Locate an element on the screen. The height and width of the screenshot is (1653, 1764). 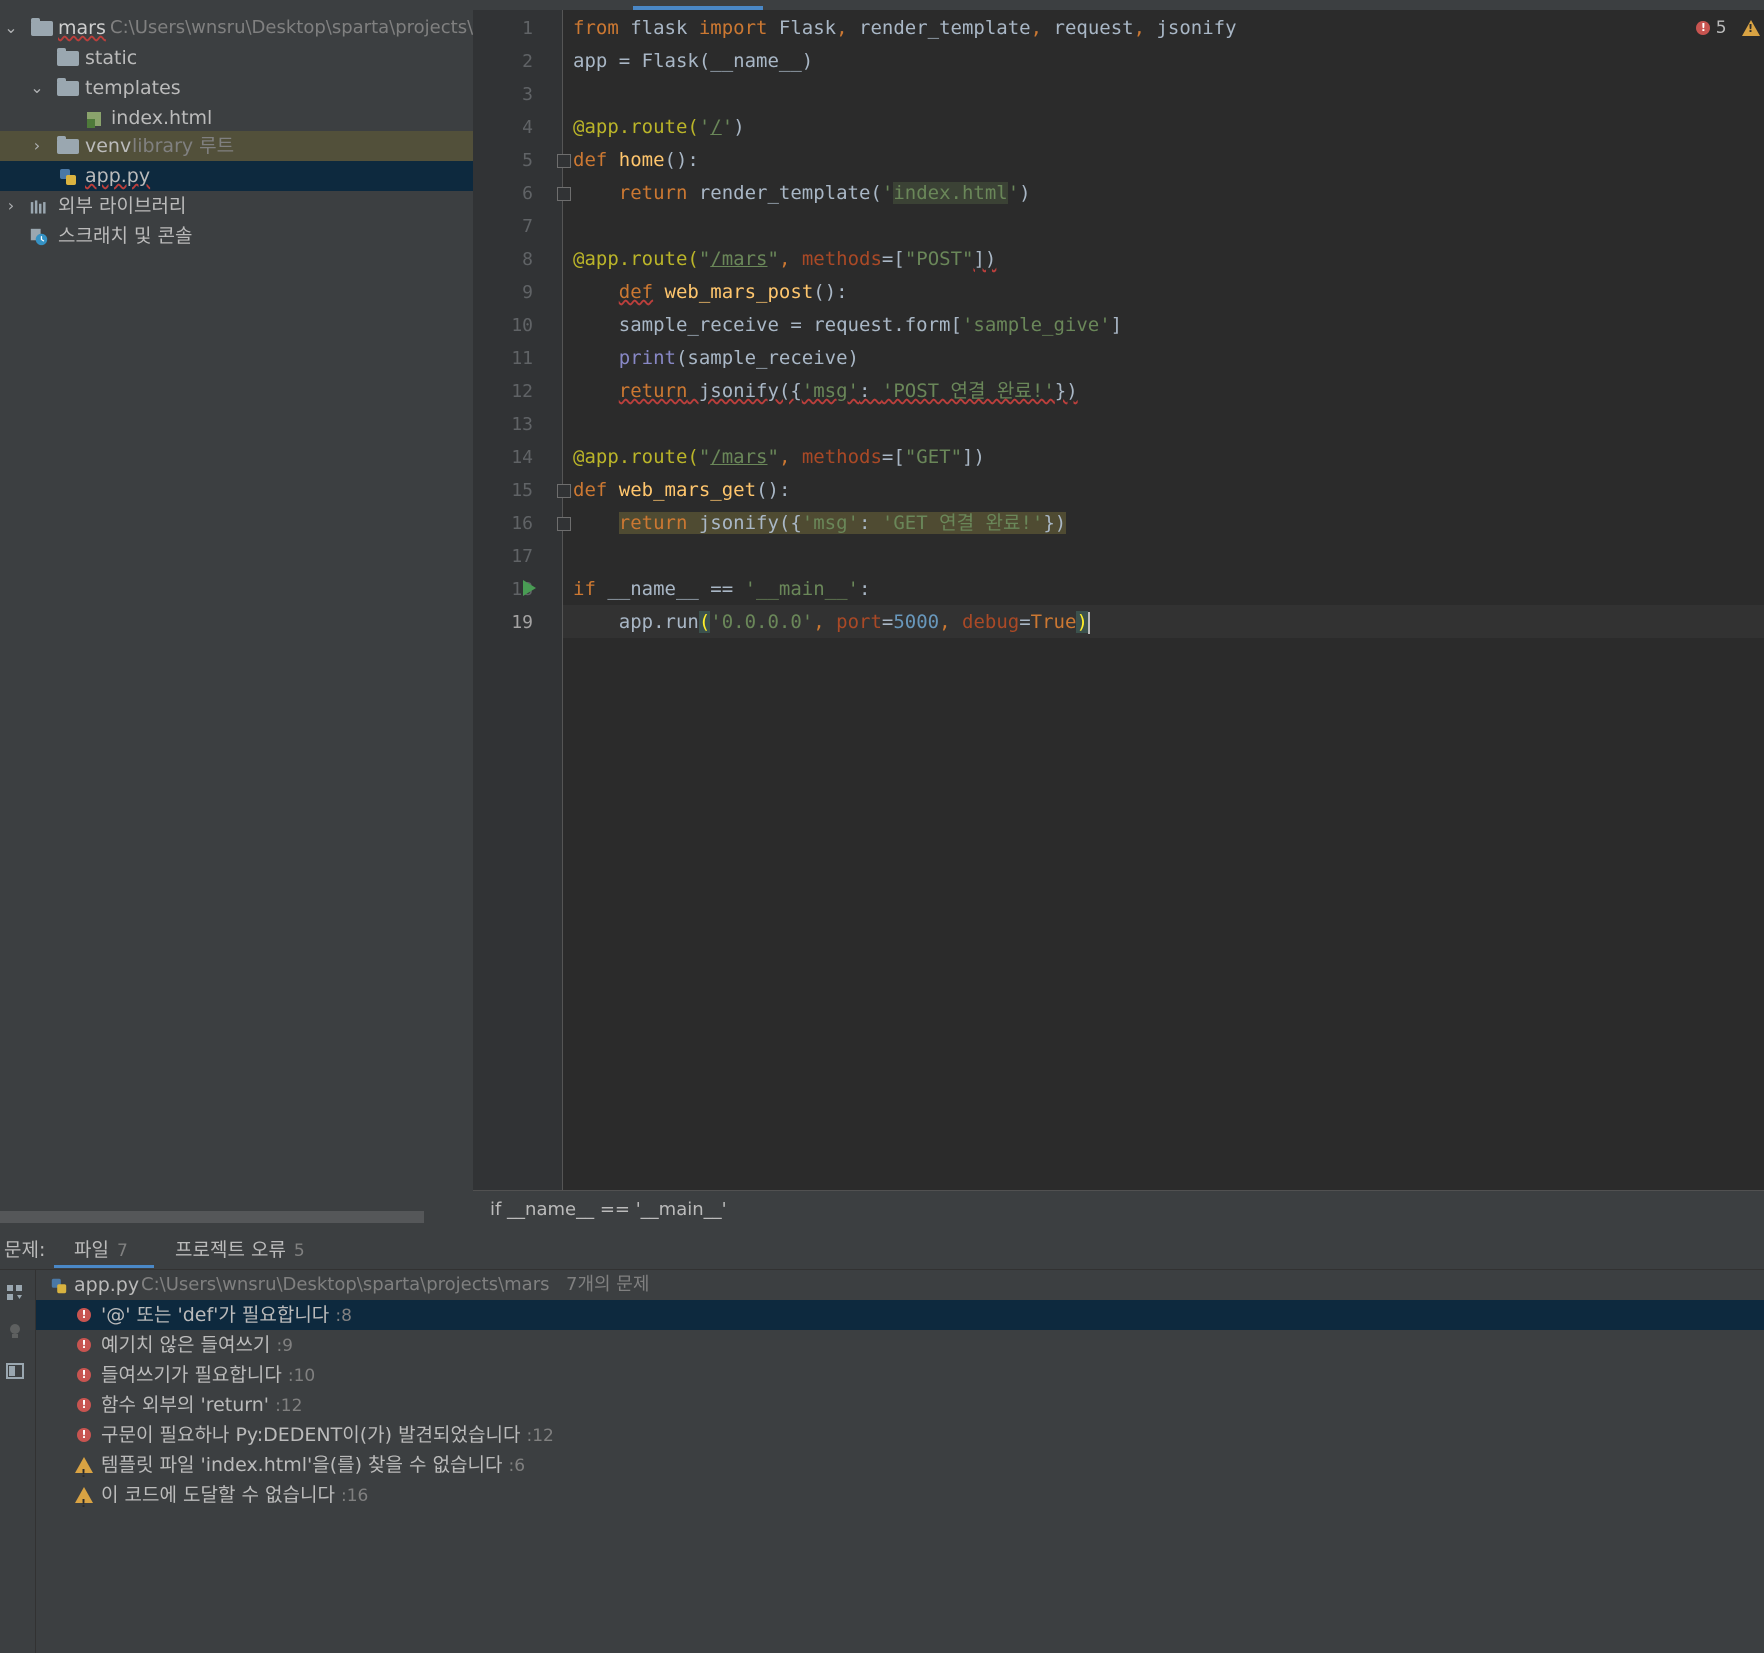
line-number: 10 is located at coordinates (522, 325).